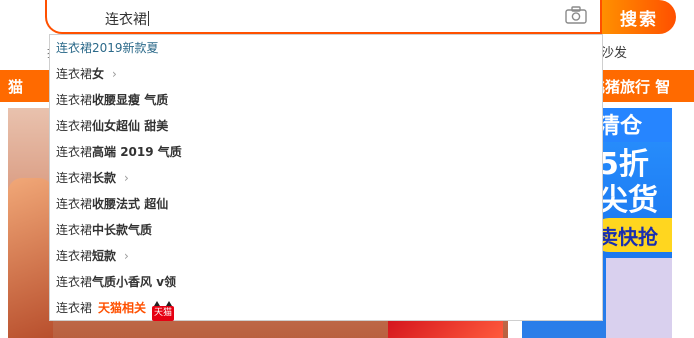  Describe the element at coordinates (620, 126) in the screenshot. I see `banner-clearance-text: 清仓` at that location.